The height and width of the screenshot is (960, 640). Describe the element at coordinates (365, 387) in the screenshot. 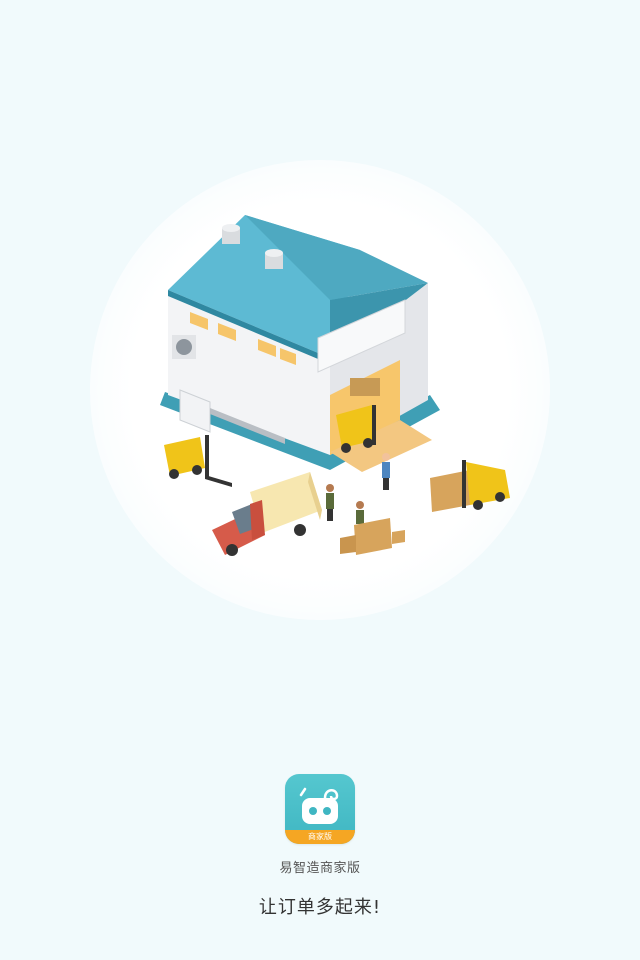

I see `stacked-pallet` at that location.